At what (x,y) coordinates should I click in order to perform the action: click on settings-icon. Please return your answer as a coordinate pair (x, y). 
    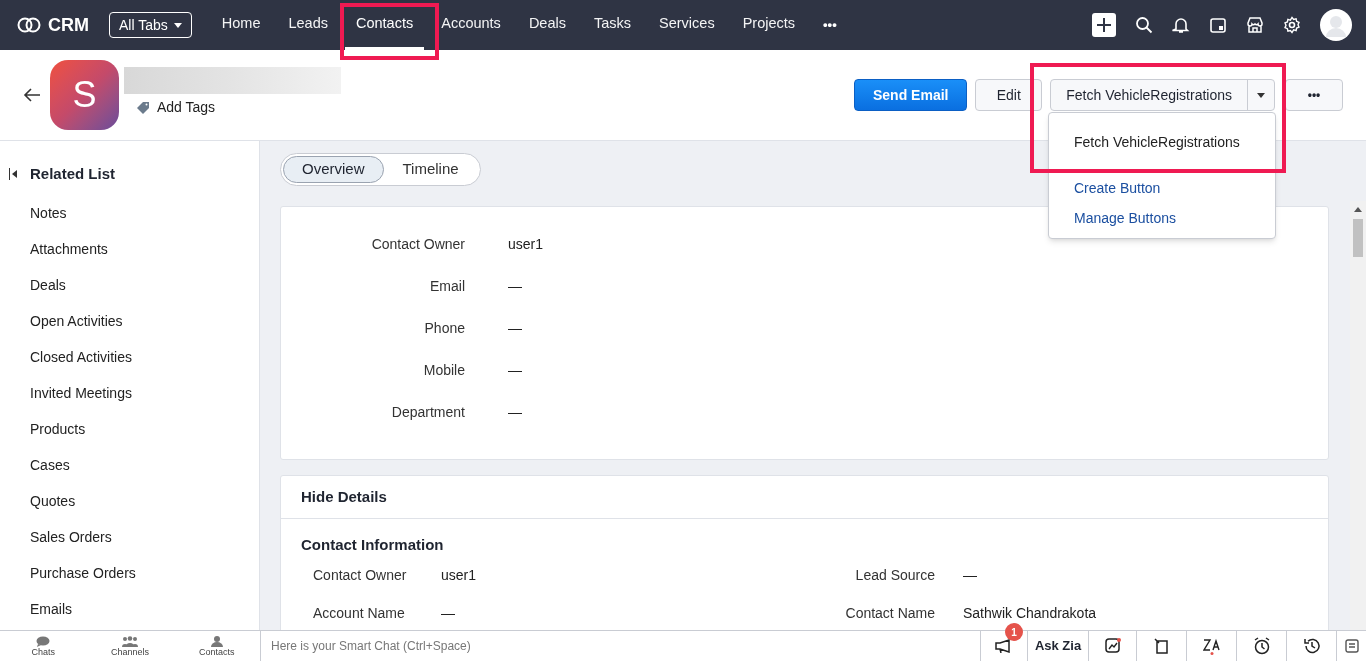
    Looking at the image, I should click on (1292, 25).